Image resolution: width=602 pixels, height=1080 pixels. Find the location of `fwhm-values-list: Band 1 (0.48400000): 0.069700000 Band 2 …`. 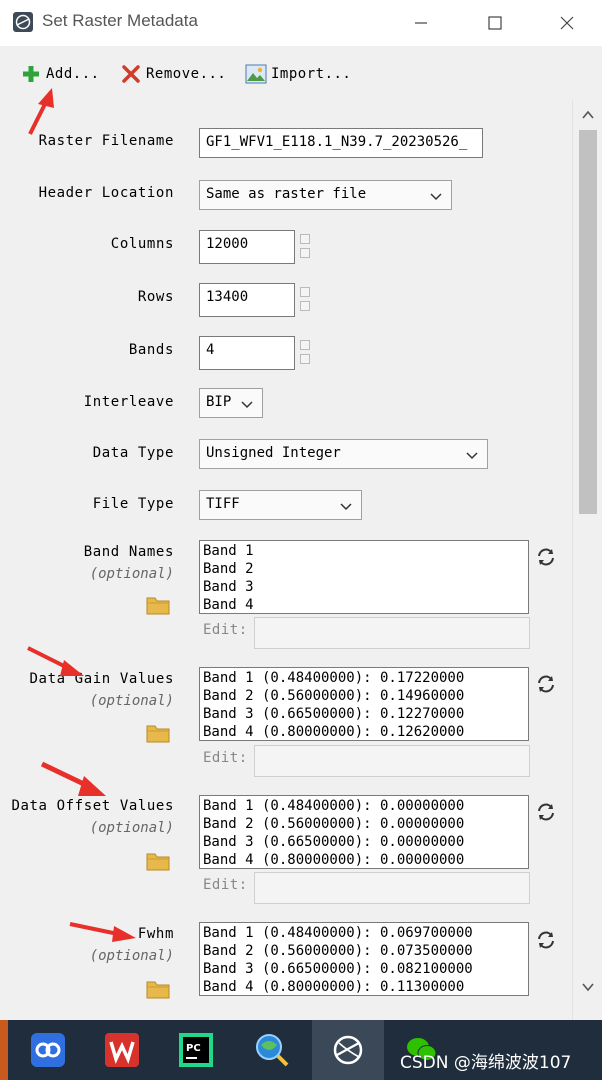

fwhm-values-list: Band 1 (0.48400000): 0.069700000 Band 2 … is located at coordinates (364, 959).